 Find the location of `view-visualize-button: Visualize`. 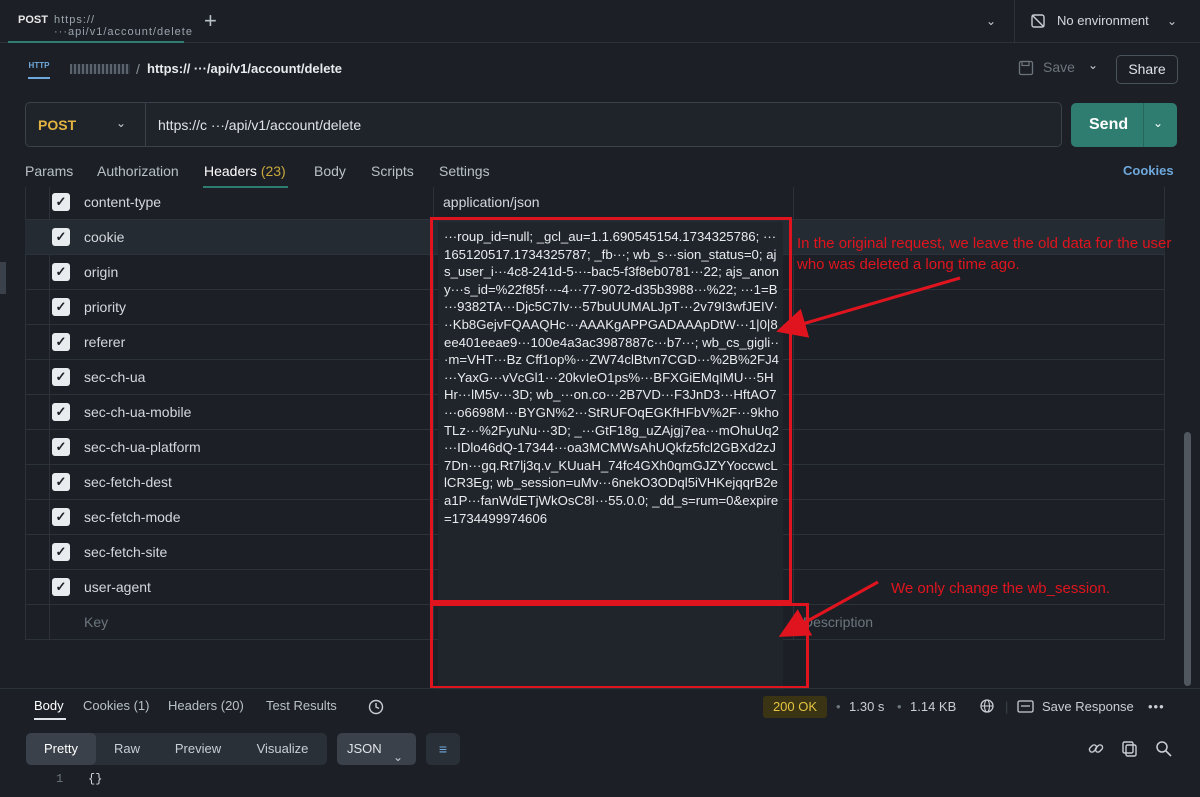

view-visualize-button: Visualize is located at coordinates (282, 749).